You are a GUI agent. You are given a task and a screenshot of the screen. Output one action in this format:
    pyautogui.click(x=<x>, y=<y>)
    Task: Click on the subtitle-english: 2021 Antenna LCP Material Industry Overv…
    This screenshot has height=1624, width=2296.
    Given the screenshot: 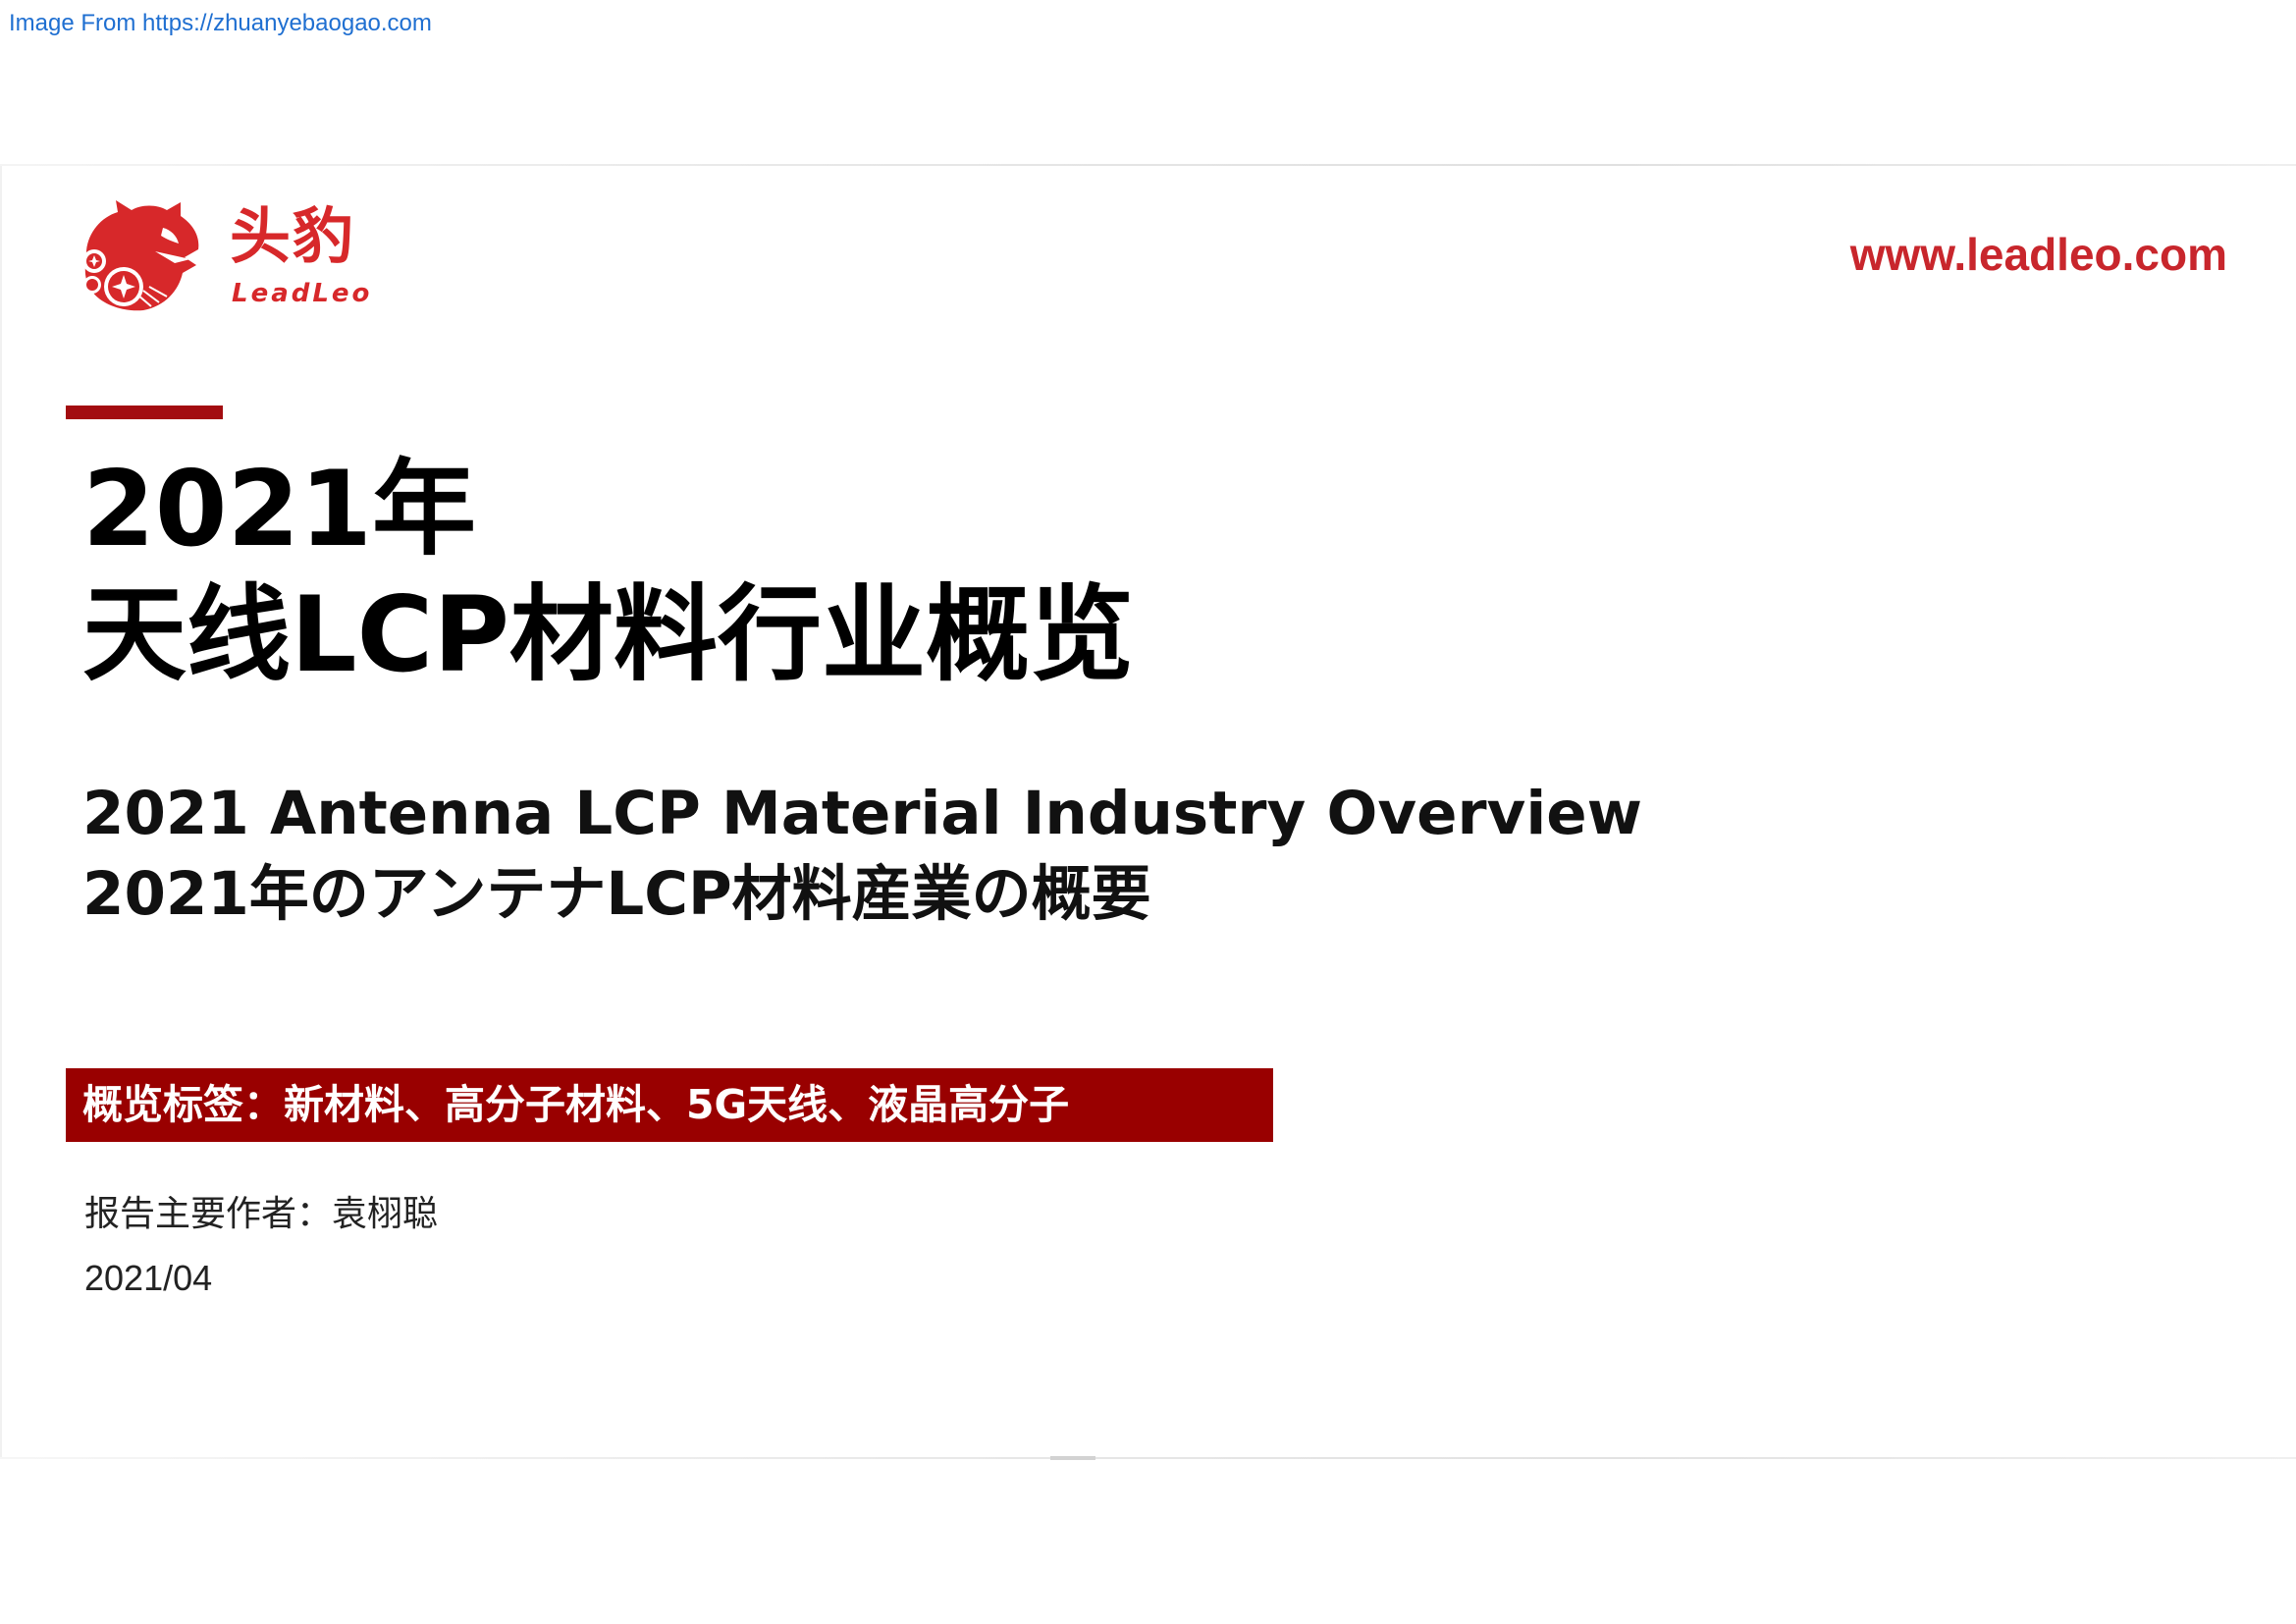 What is the action you would take?
    pyautogui.click(x=862, y=813)
    